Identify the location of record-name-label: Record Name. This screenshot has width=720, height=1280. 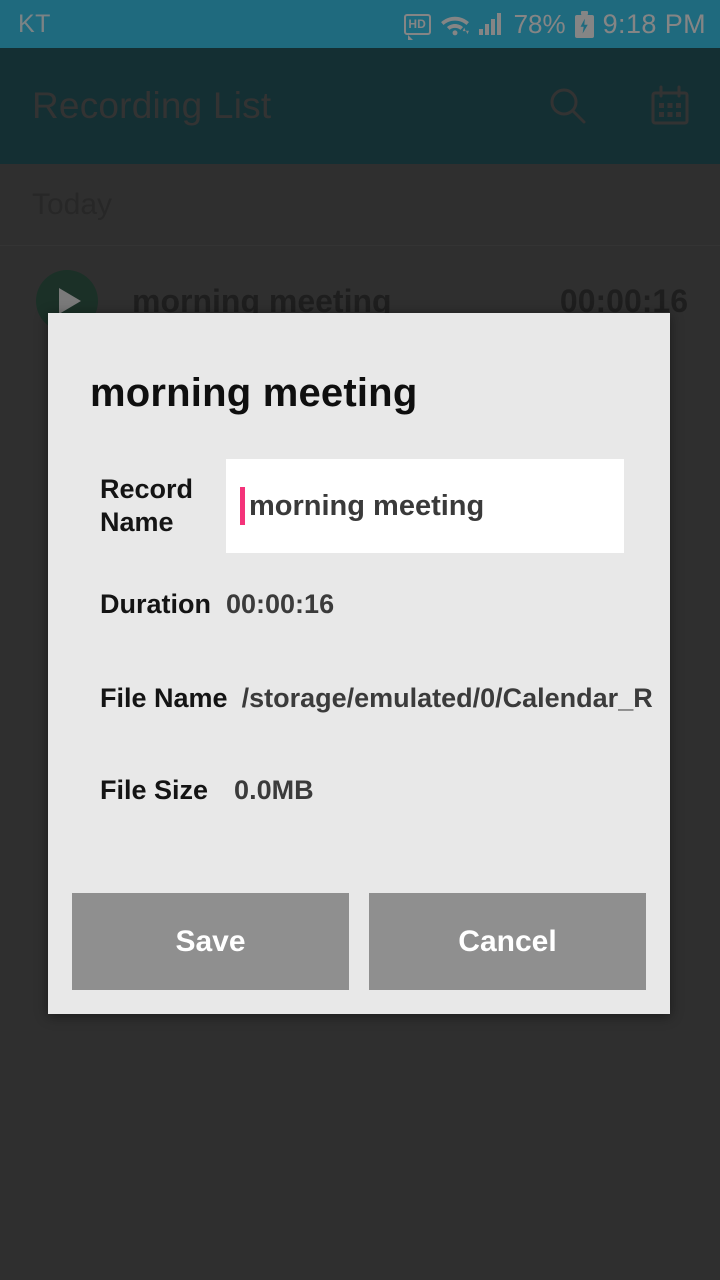
(163, 506).